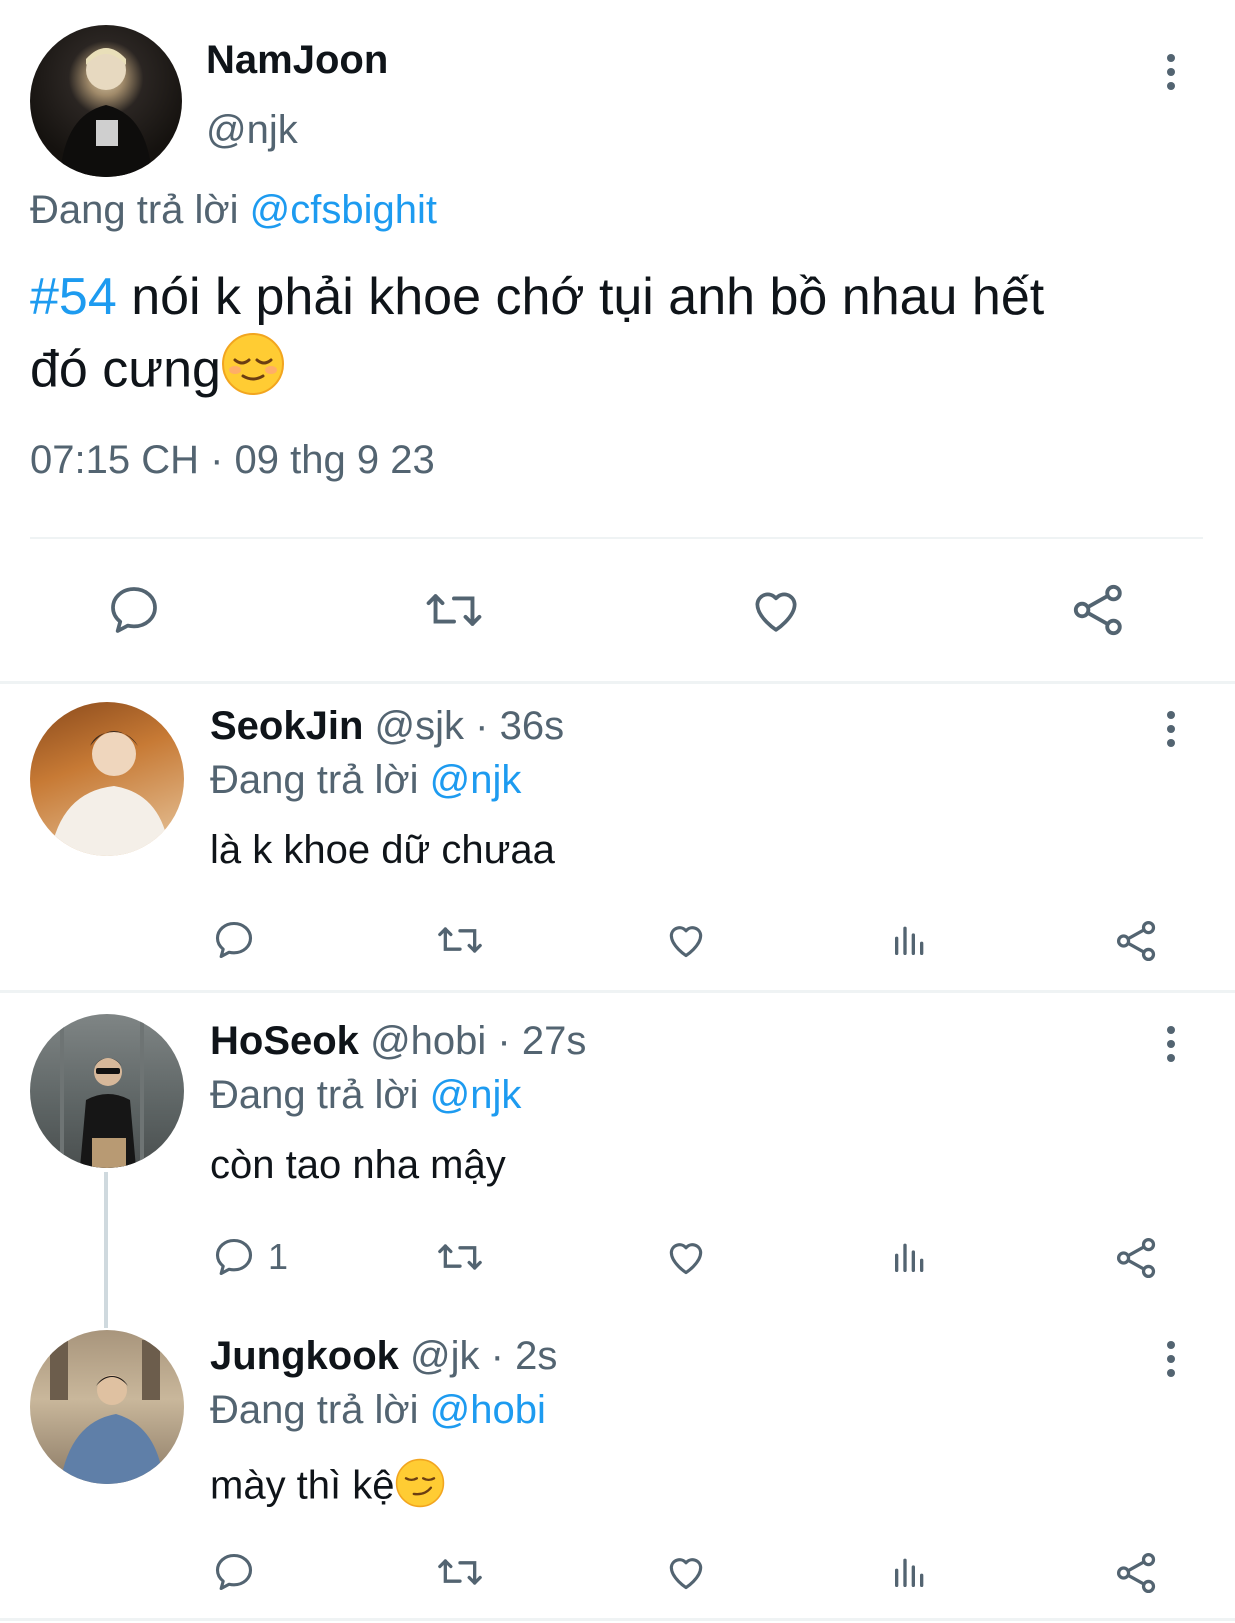 The image size is (1235, 1623). I want to click on author-handle: @sjk, so click(420, 726).